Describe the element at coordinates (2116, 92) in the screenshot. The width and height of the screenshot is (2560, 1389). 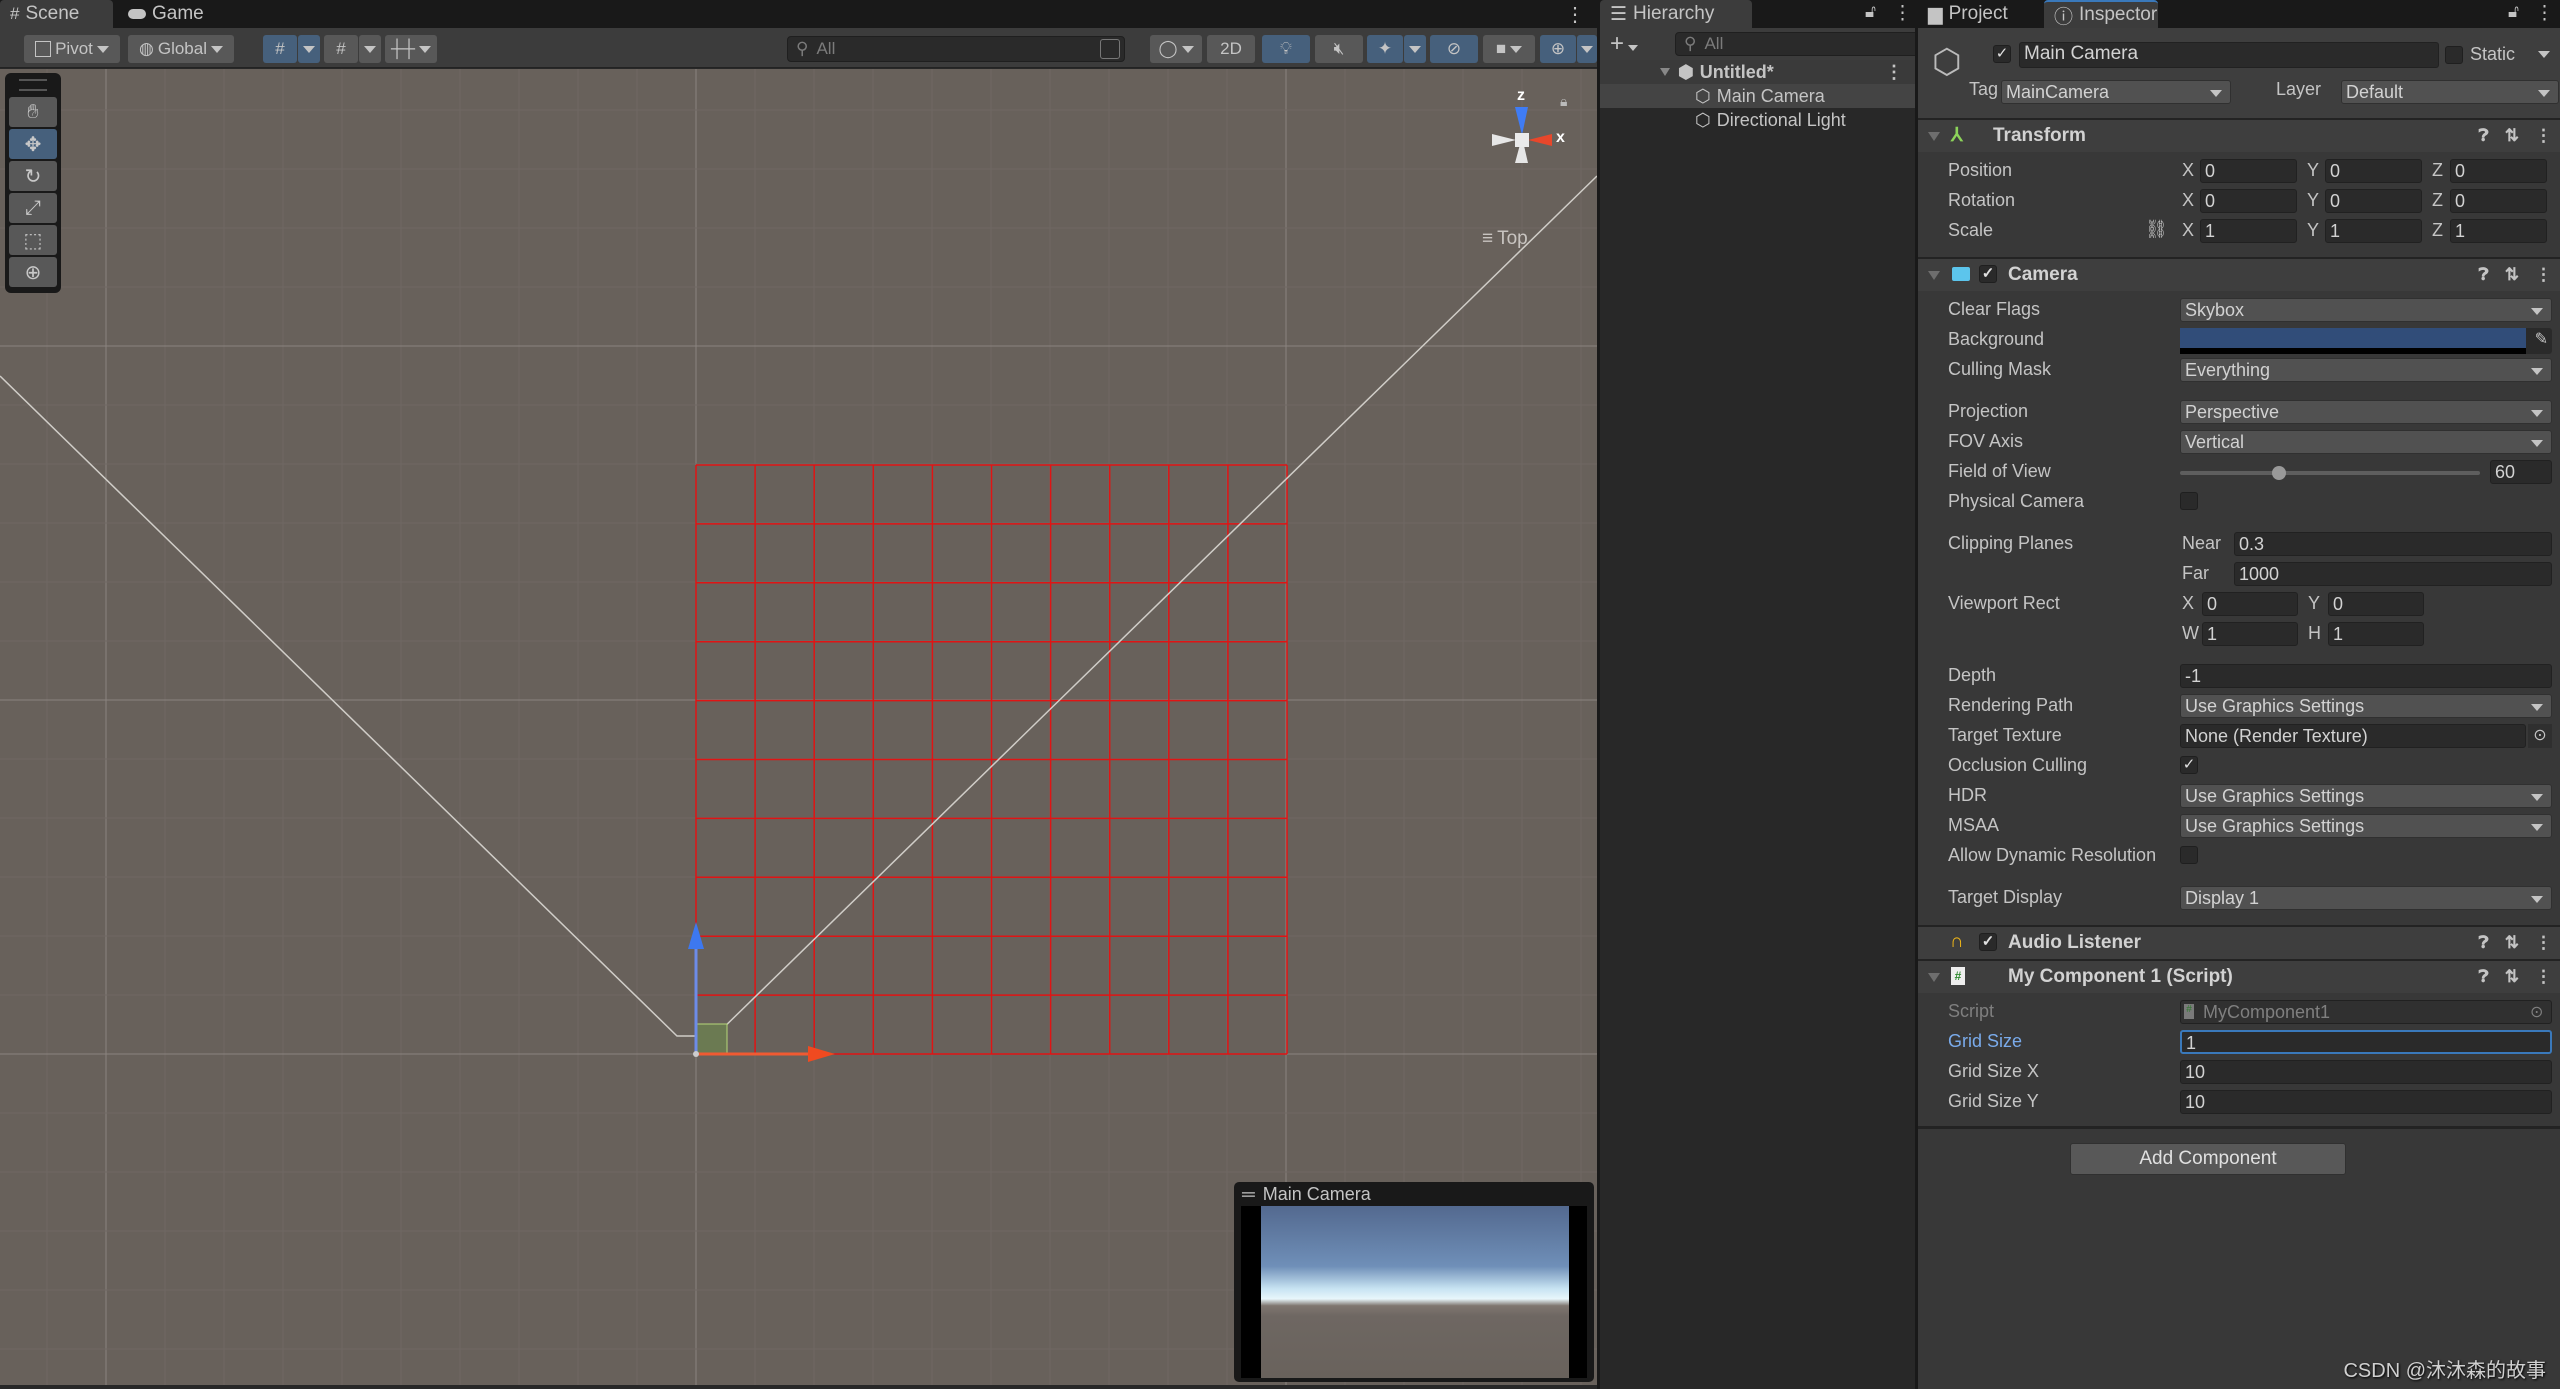
I see `tag-dropdown: MainCamera` at that location.